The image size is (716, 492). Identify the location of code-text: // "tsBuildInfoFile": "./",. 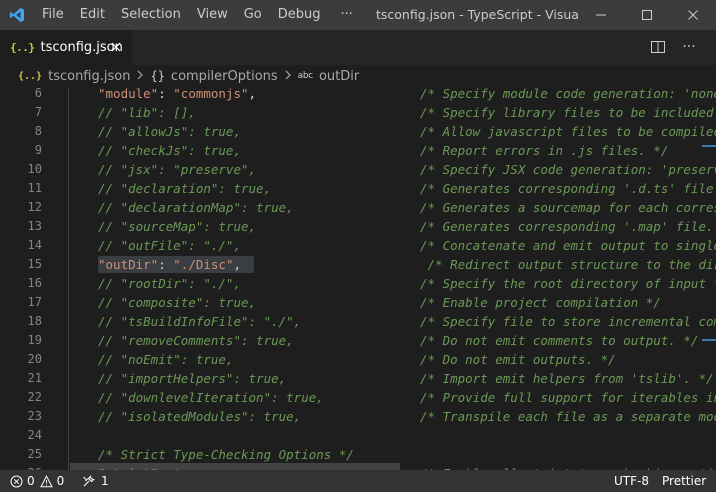
(200, 321).